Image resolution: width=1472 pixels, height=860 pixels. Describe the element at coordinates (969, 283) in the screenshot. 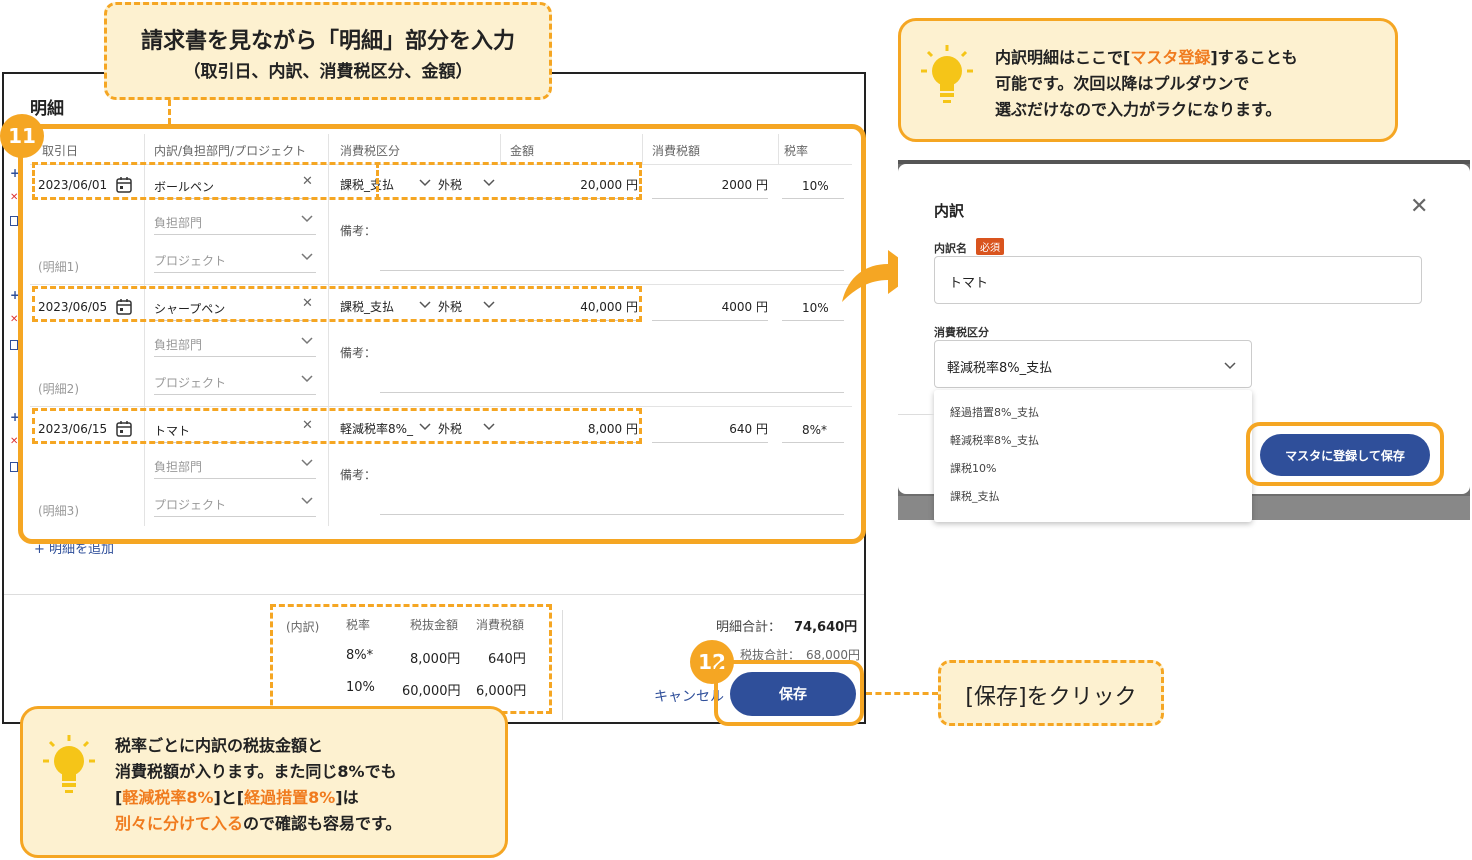

I see `name-input-value: トマト` at that location.